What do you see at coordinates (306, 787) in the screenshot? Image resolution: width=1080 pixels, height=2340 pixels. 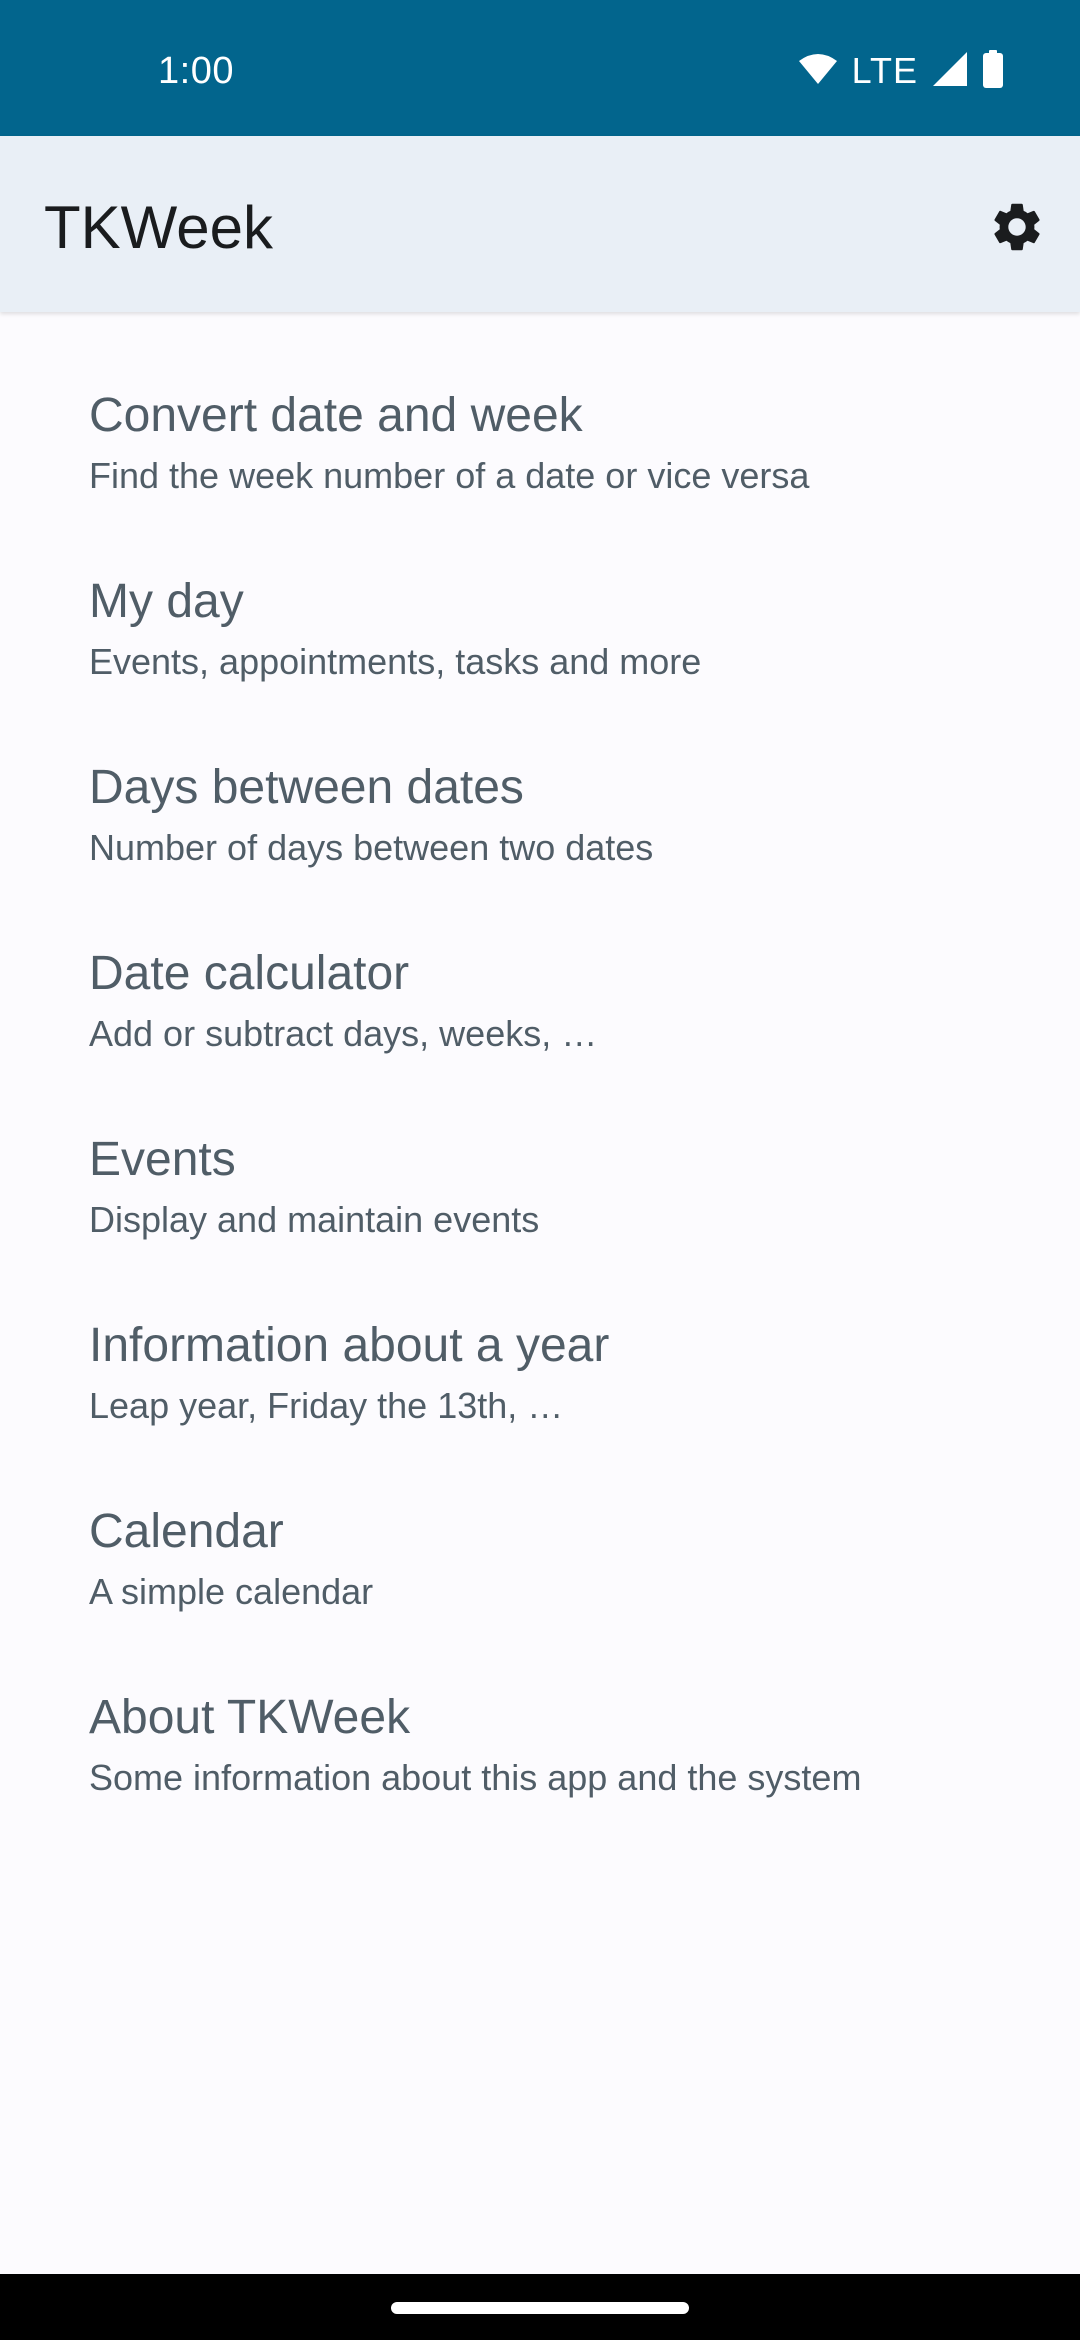 I see `menu-item-title: Days between dates` at bounding box center [306, 787].